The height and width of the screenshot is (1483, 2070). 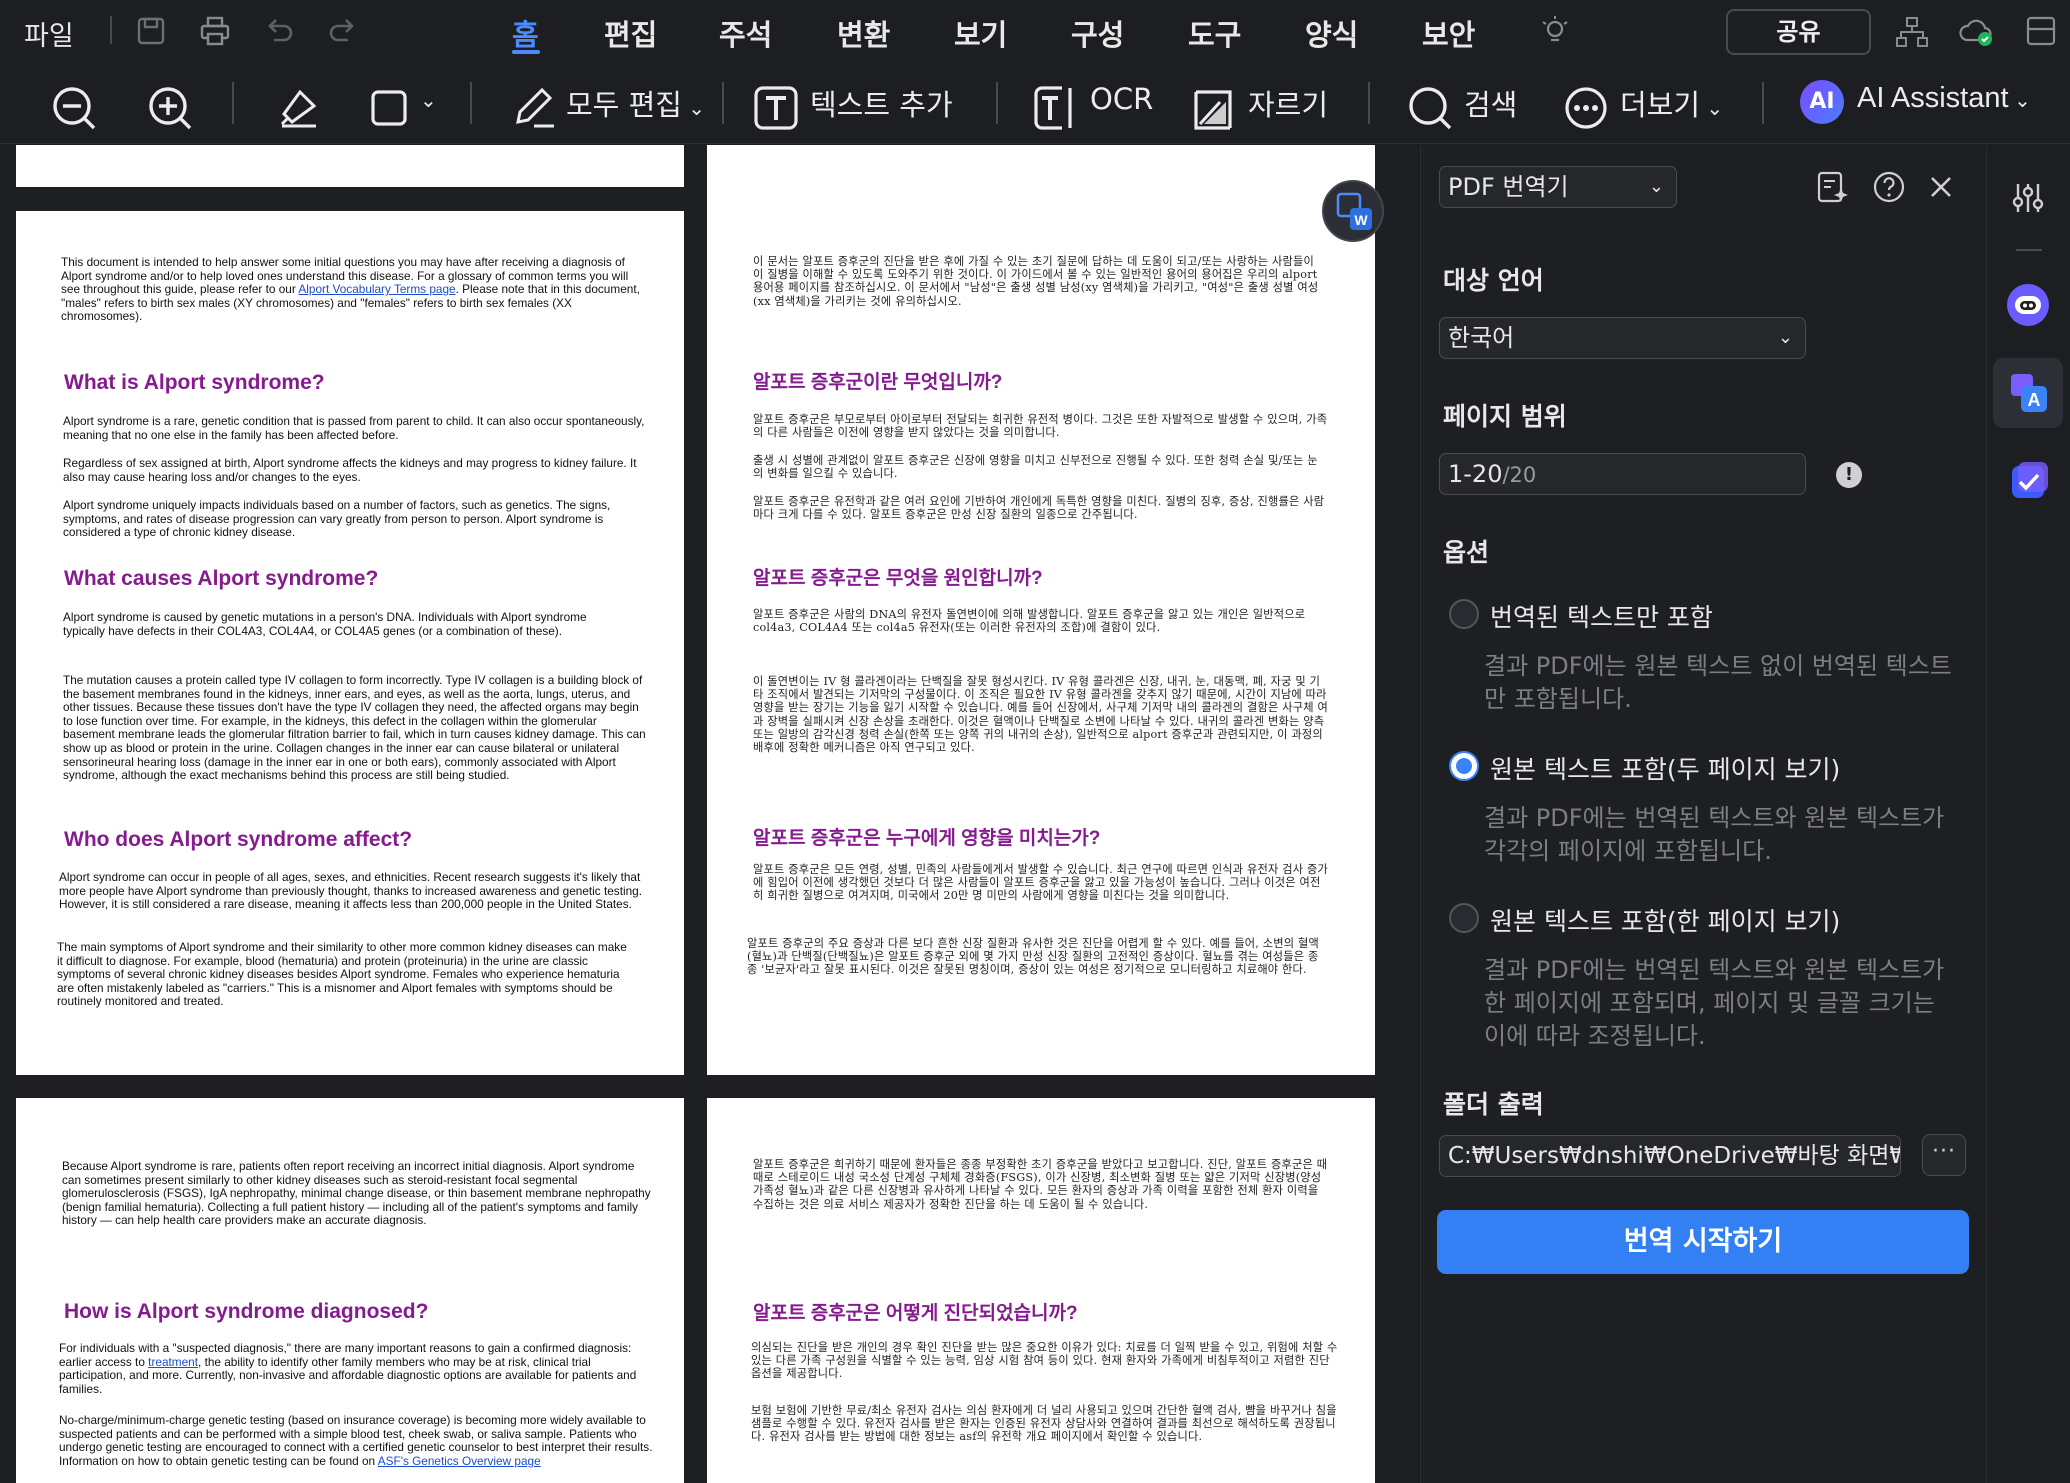 What do you see at coordinates (1798, 32) in the screenshot?
I see `share-button: 공유` at bounding box center [1798, 32].